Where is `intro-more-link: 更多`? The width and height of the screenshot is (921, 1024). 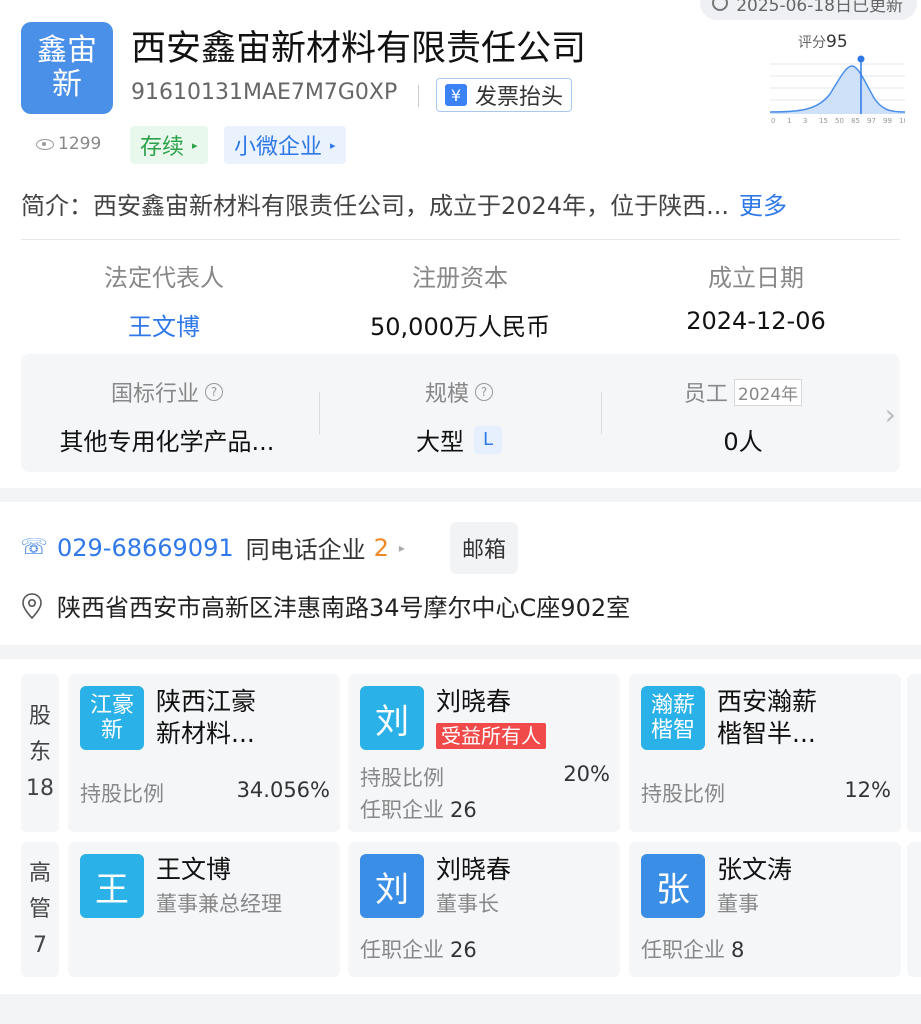 intro-more-link: 更多 is located at coordinates (763, 206).